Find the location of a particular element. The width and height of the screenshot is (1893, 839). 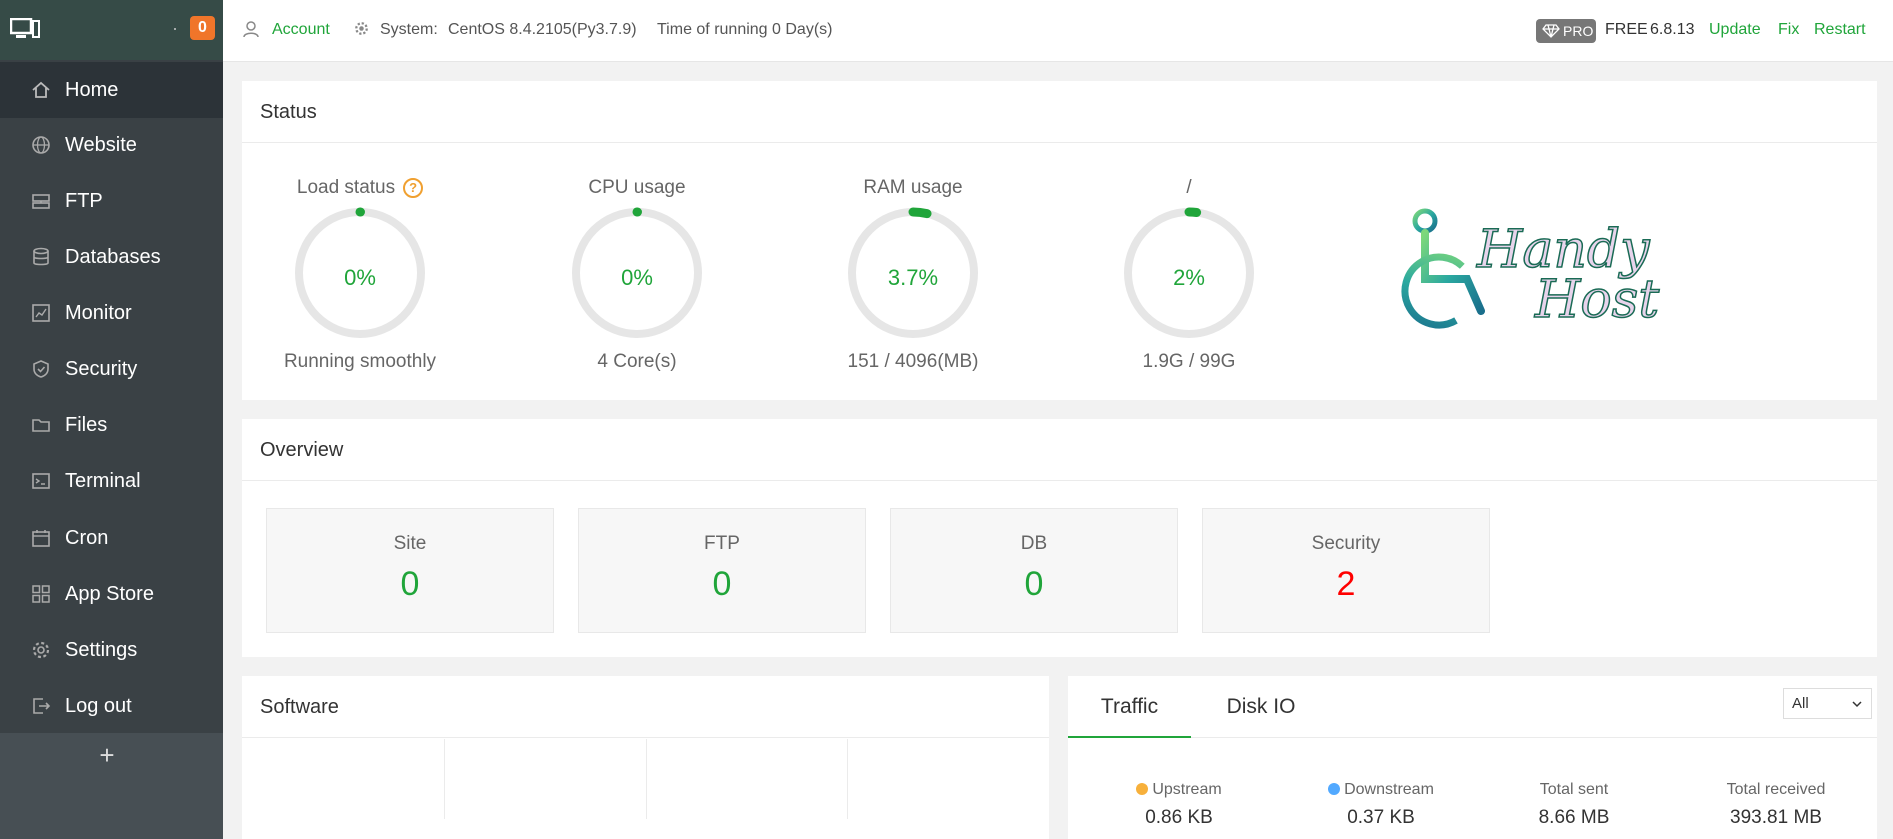

software-panel: Software is located at coordinates (645, 757).